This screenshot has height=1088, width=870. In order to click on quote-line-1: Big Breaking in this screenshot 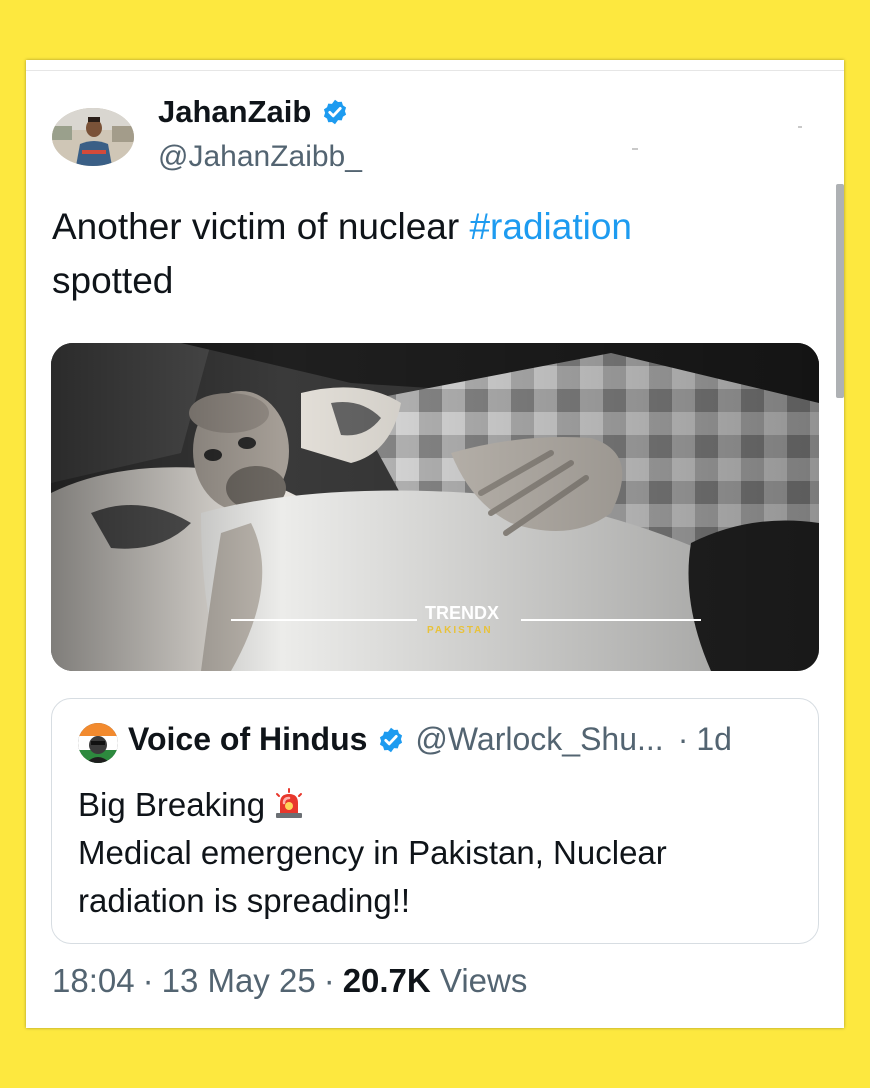, I will do `click(172, 804)`.